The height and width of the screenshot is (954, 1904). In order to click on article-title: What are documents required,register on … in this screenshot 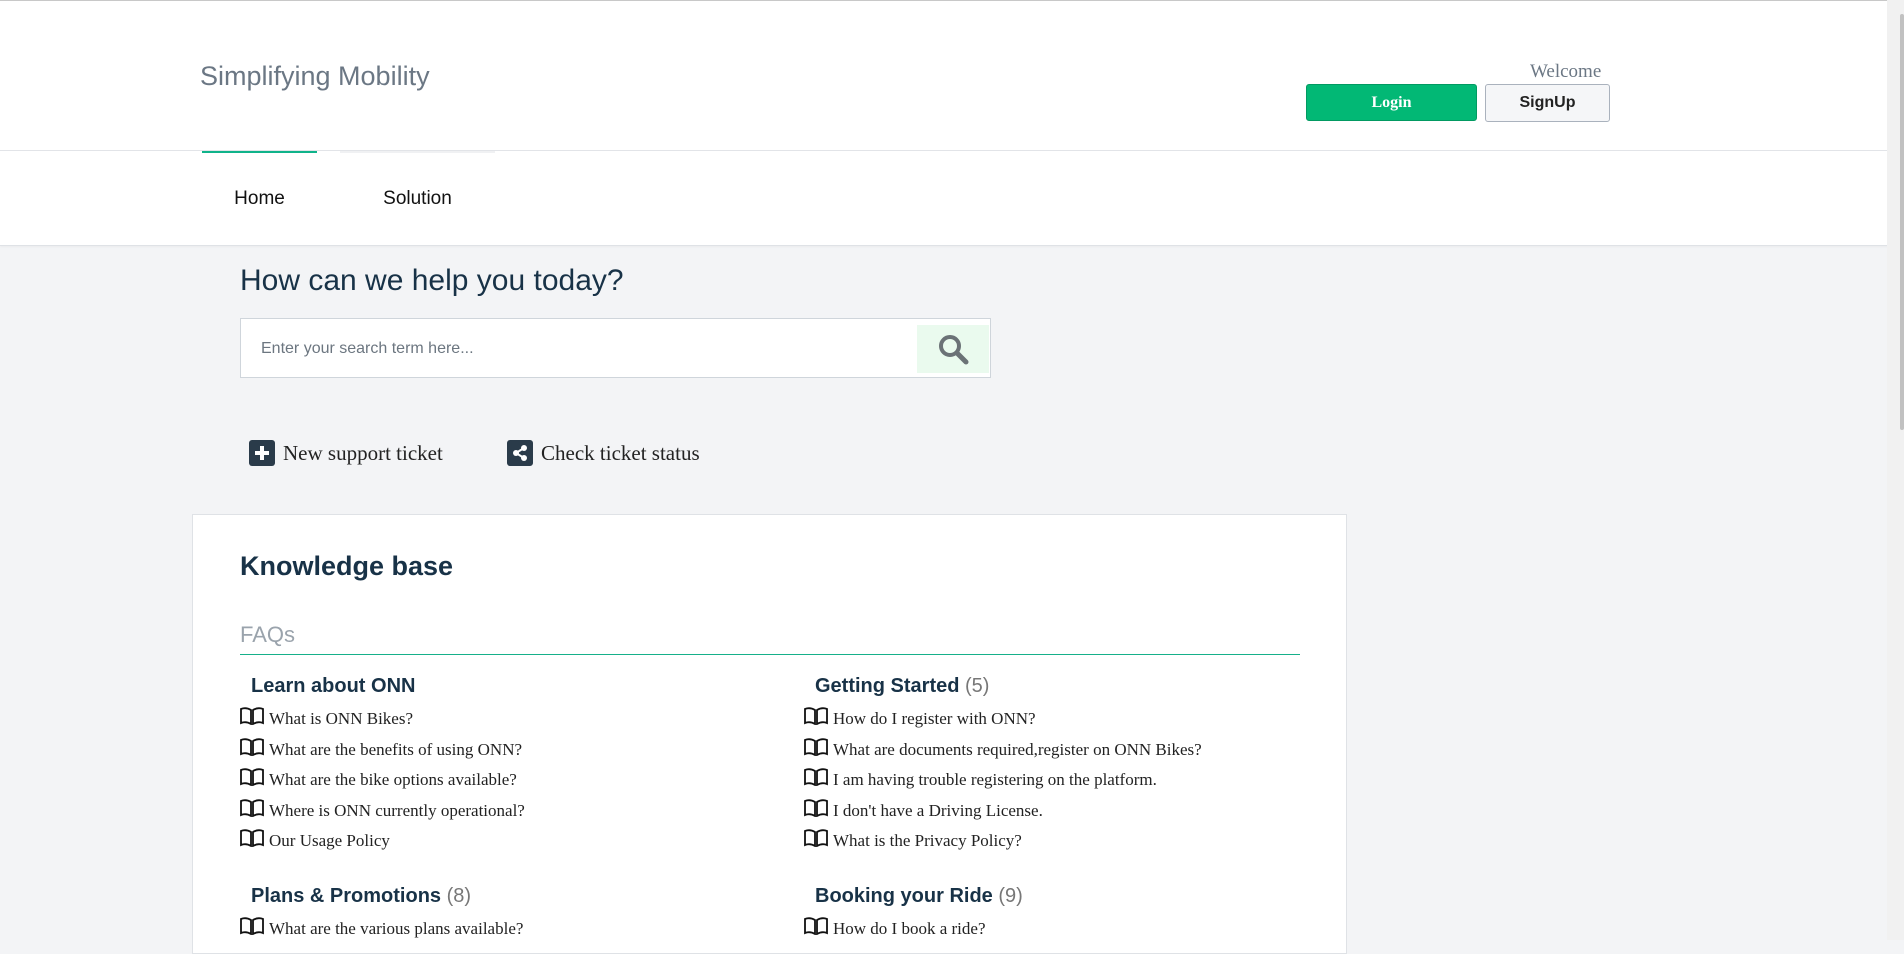, I will do `click(1017, 750)`.